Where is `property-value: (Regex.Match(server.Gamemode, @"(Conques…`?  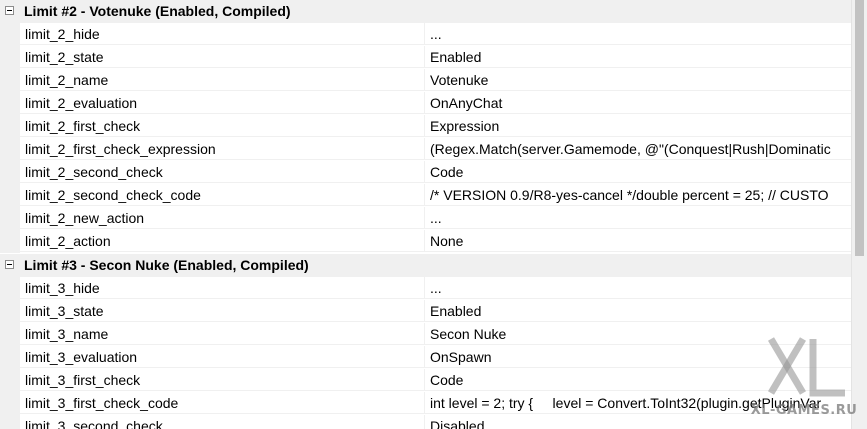
property-value: (Regex.Match(server.Gamemode, @"(Conques… is located at coordinates (638, 149).